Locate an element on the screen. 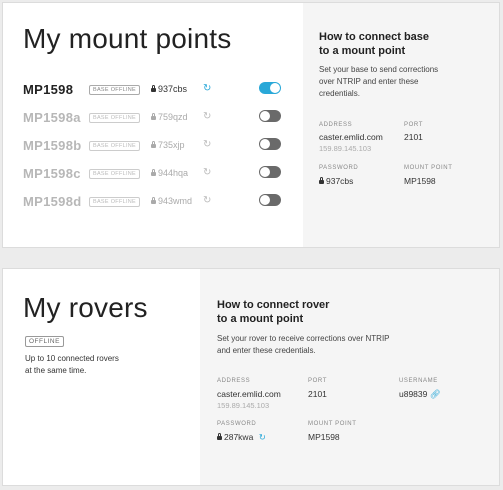 This screenshot has height=490, width=503. note-line: at the same time. is located at coordinates (56, 370).